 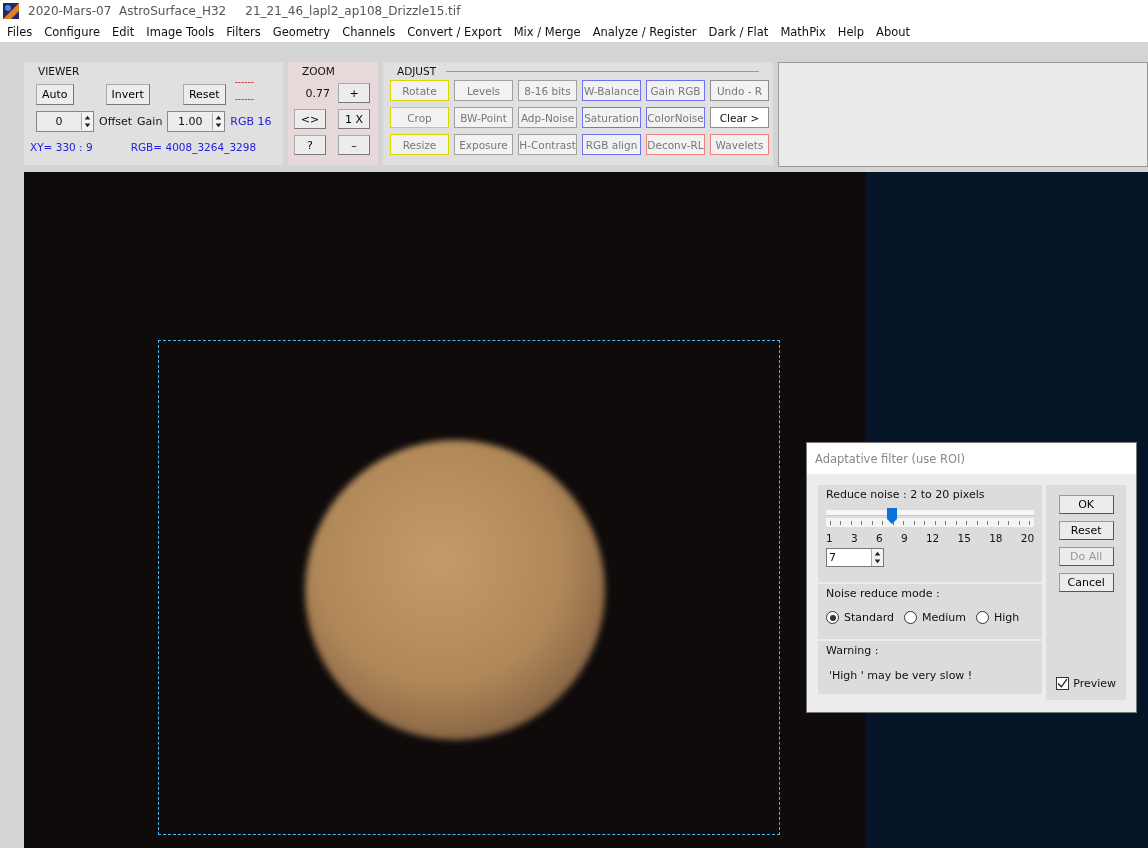 I want to click on gain-spinbox: 1.00, so click(x=196, y=121).